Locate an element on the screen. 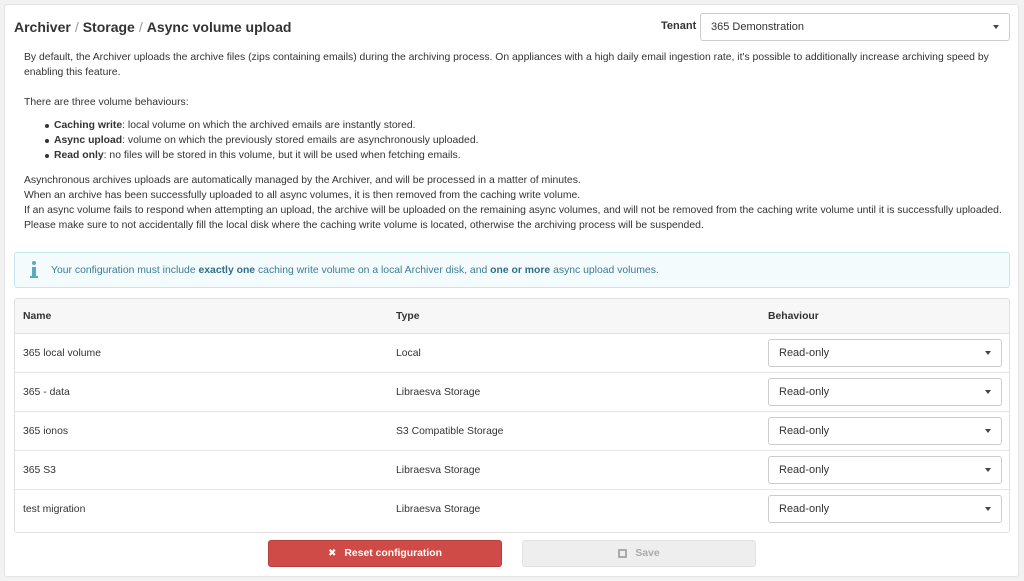 Image resolution: width=1024 pixels, height=581 pixels. volume-type: Local is located at coordinates (408, 353).